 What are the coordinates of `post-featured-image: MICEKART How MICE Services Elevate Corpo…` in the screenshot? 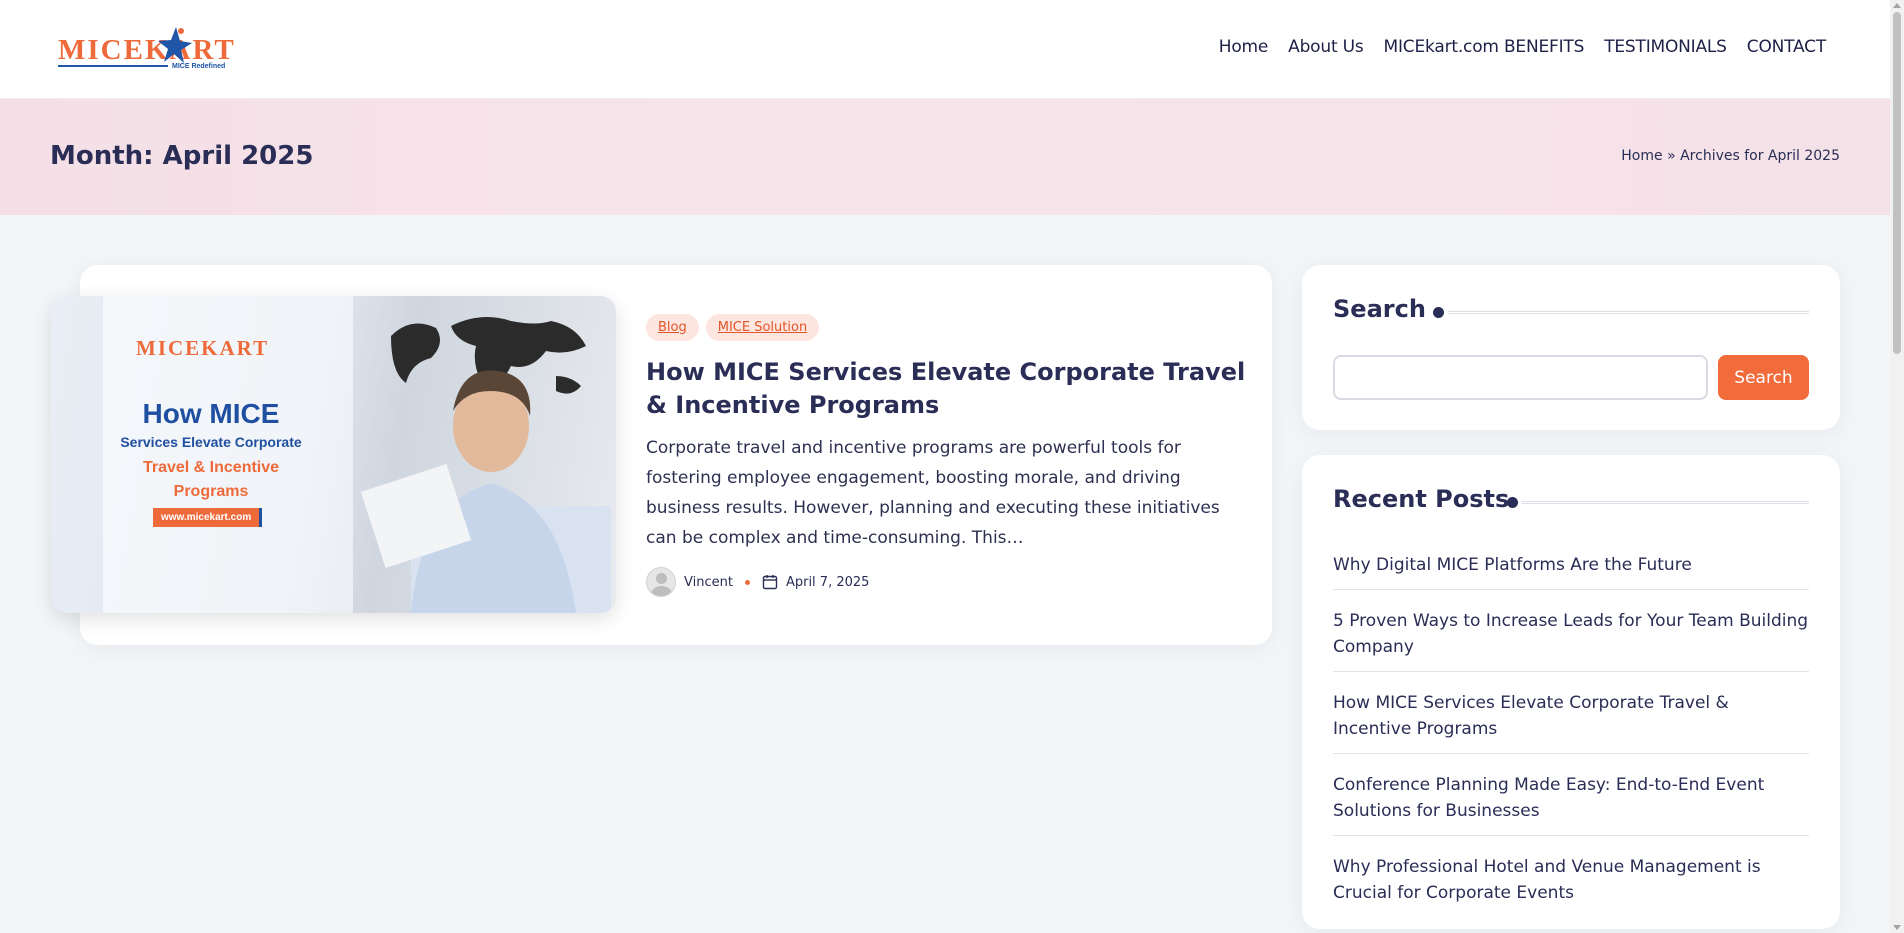 It's located at (333, 454).